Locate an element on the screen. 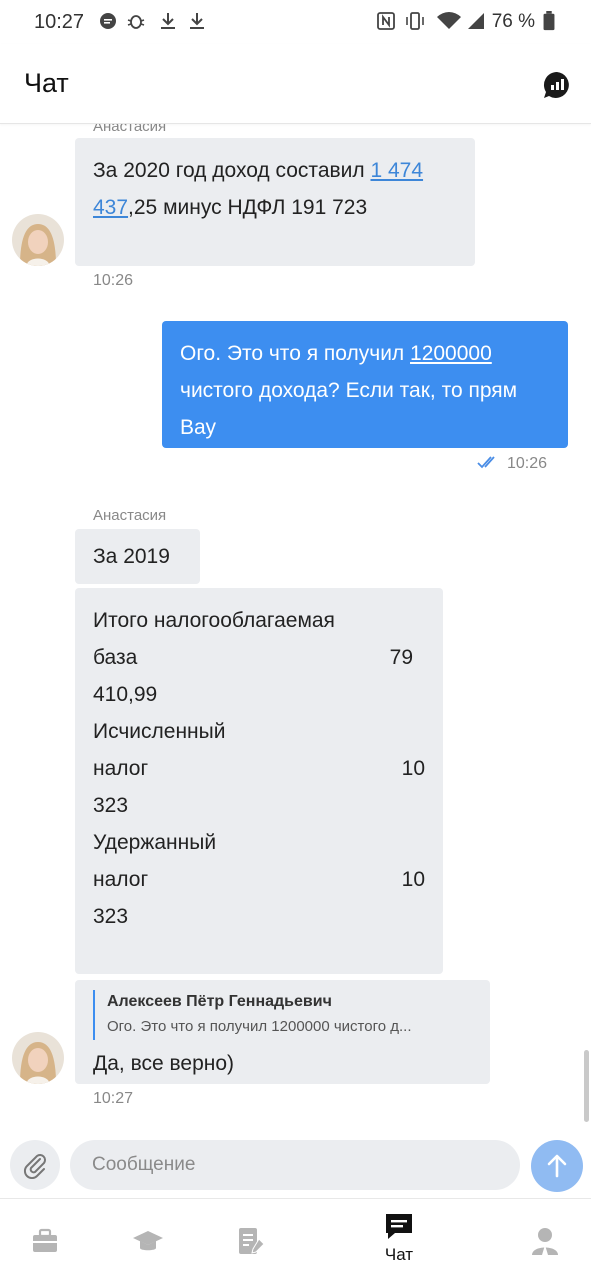 Image resolution: width=591 pixels, height=1280 pixels. page-title: Чат is located at coordinates (46, 83).